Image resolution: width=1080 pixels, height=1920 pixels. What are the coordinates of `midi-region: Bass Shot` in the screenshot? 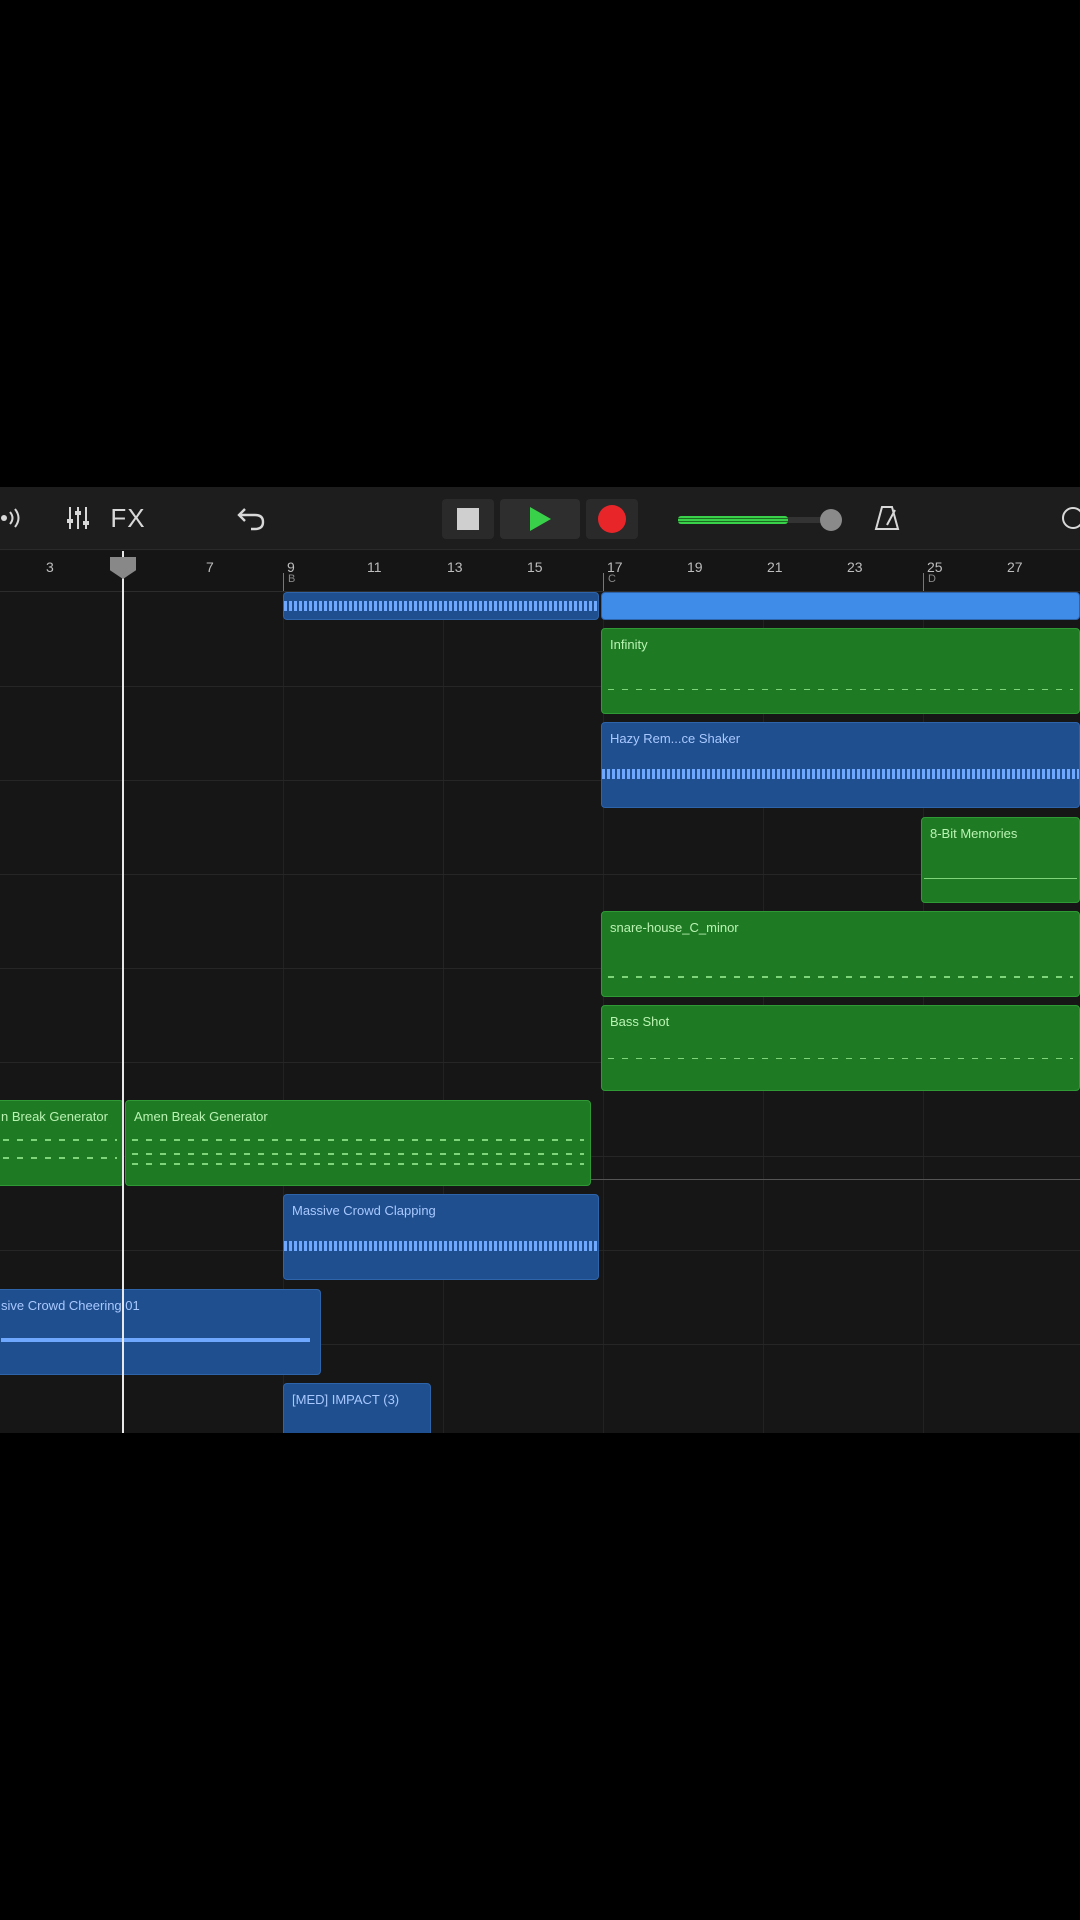 It's located at (840, 1048).